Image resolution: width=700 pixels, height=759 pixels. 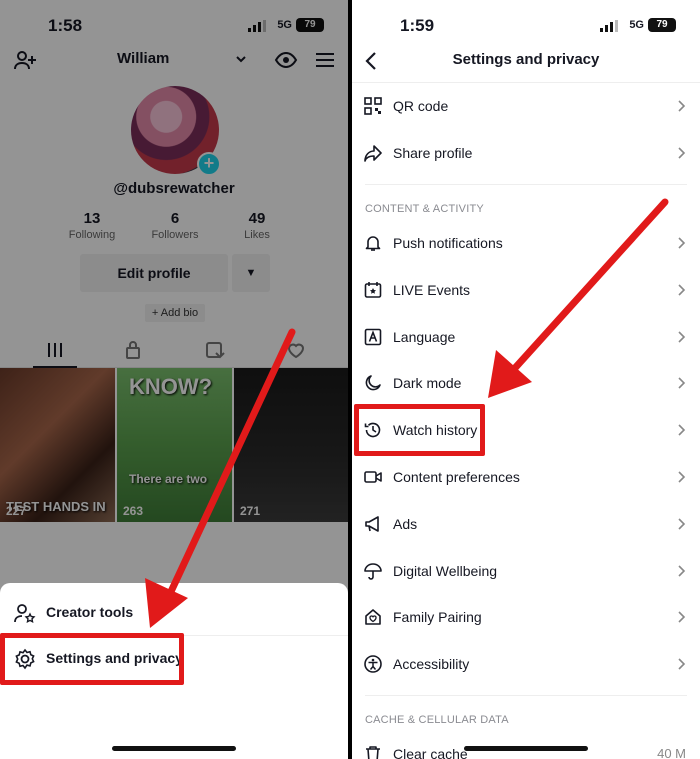 I want to click on settings-item-label: QR code, so click(x=421, y=106).